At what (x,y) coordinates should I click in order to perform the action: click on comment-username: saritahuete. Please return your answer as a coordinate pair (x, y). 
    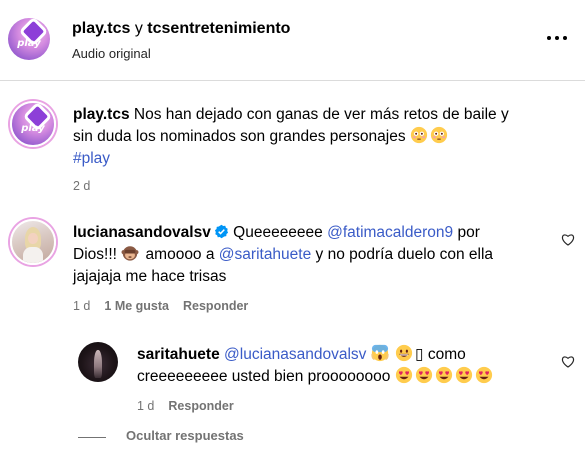
    Looking at the image, I should click on (178, 354).